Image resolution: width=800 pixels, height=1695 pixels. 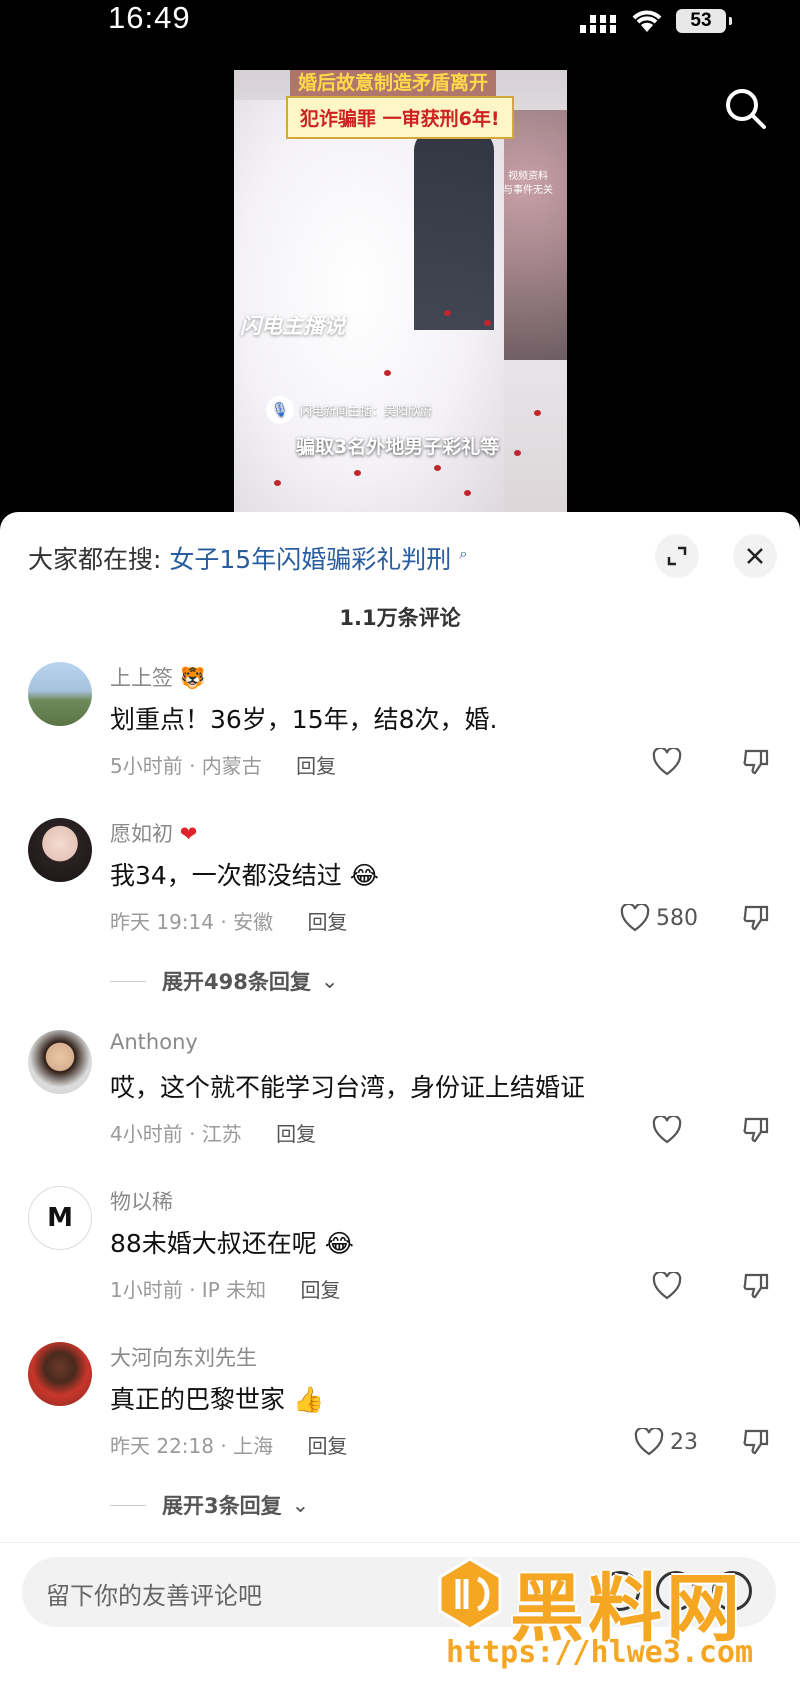 I want to click on brand-logo-icon: M, so click(x=60, y=1218).